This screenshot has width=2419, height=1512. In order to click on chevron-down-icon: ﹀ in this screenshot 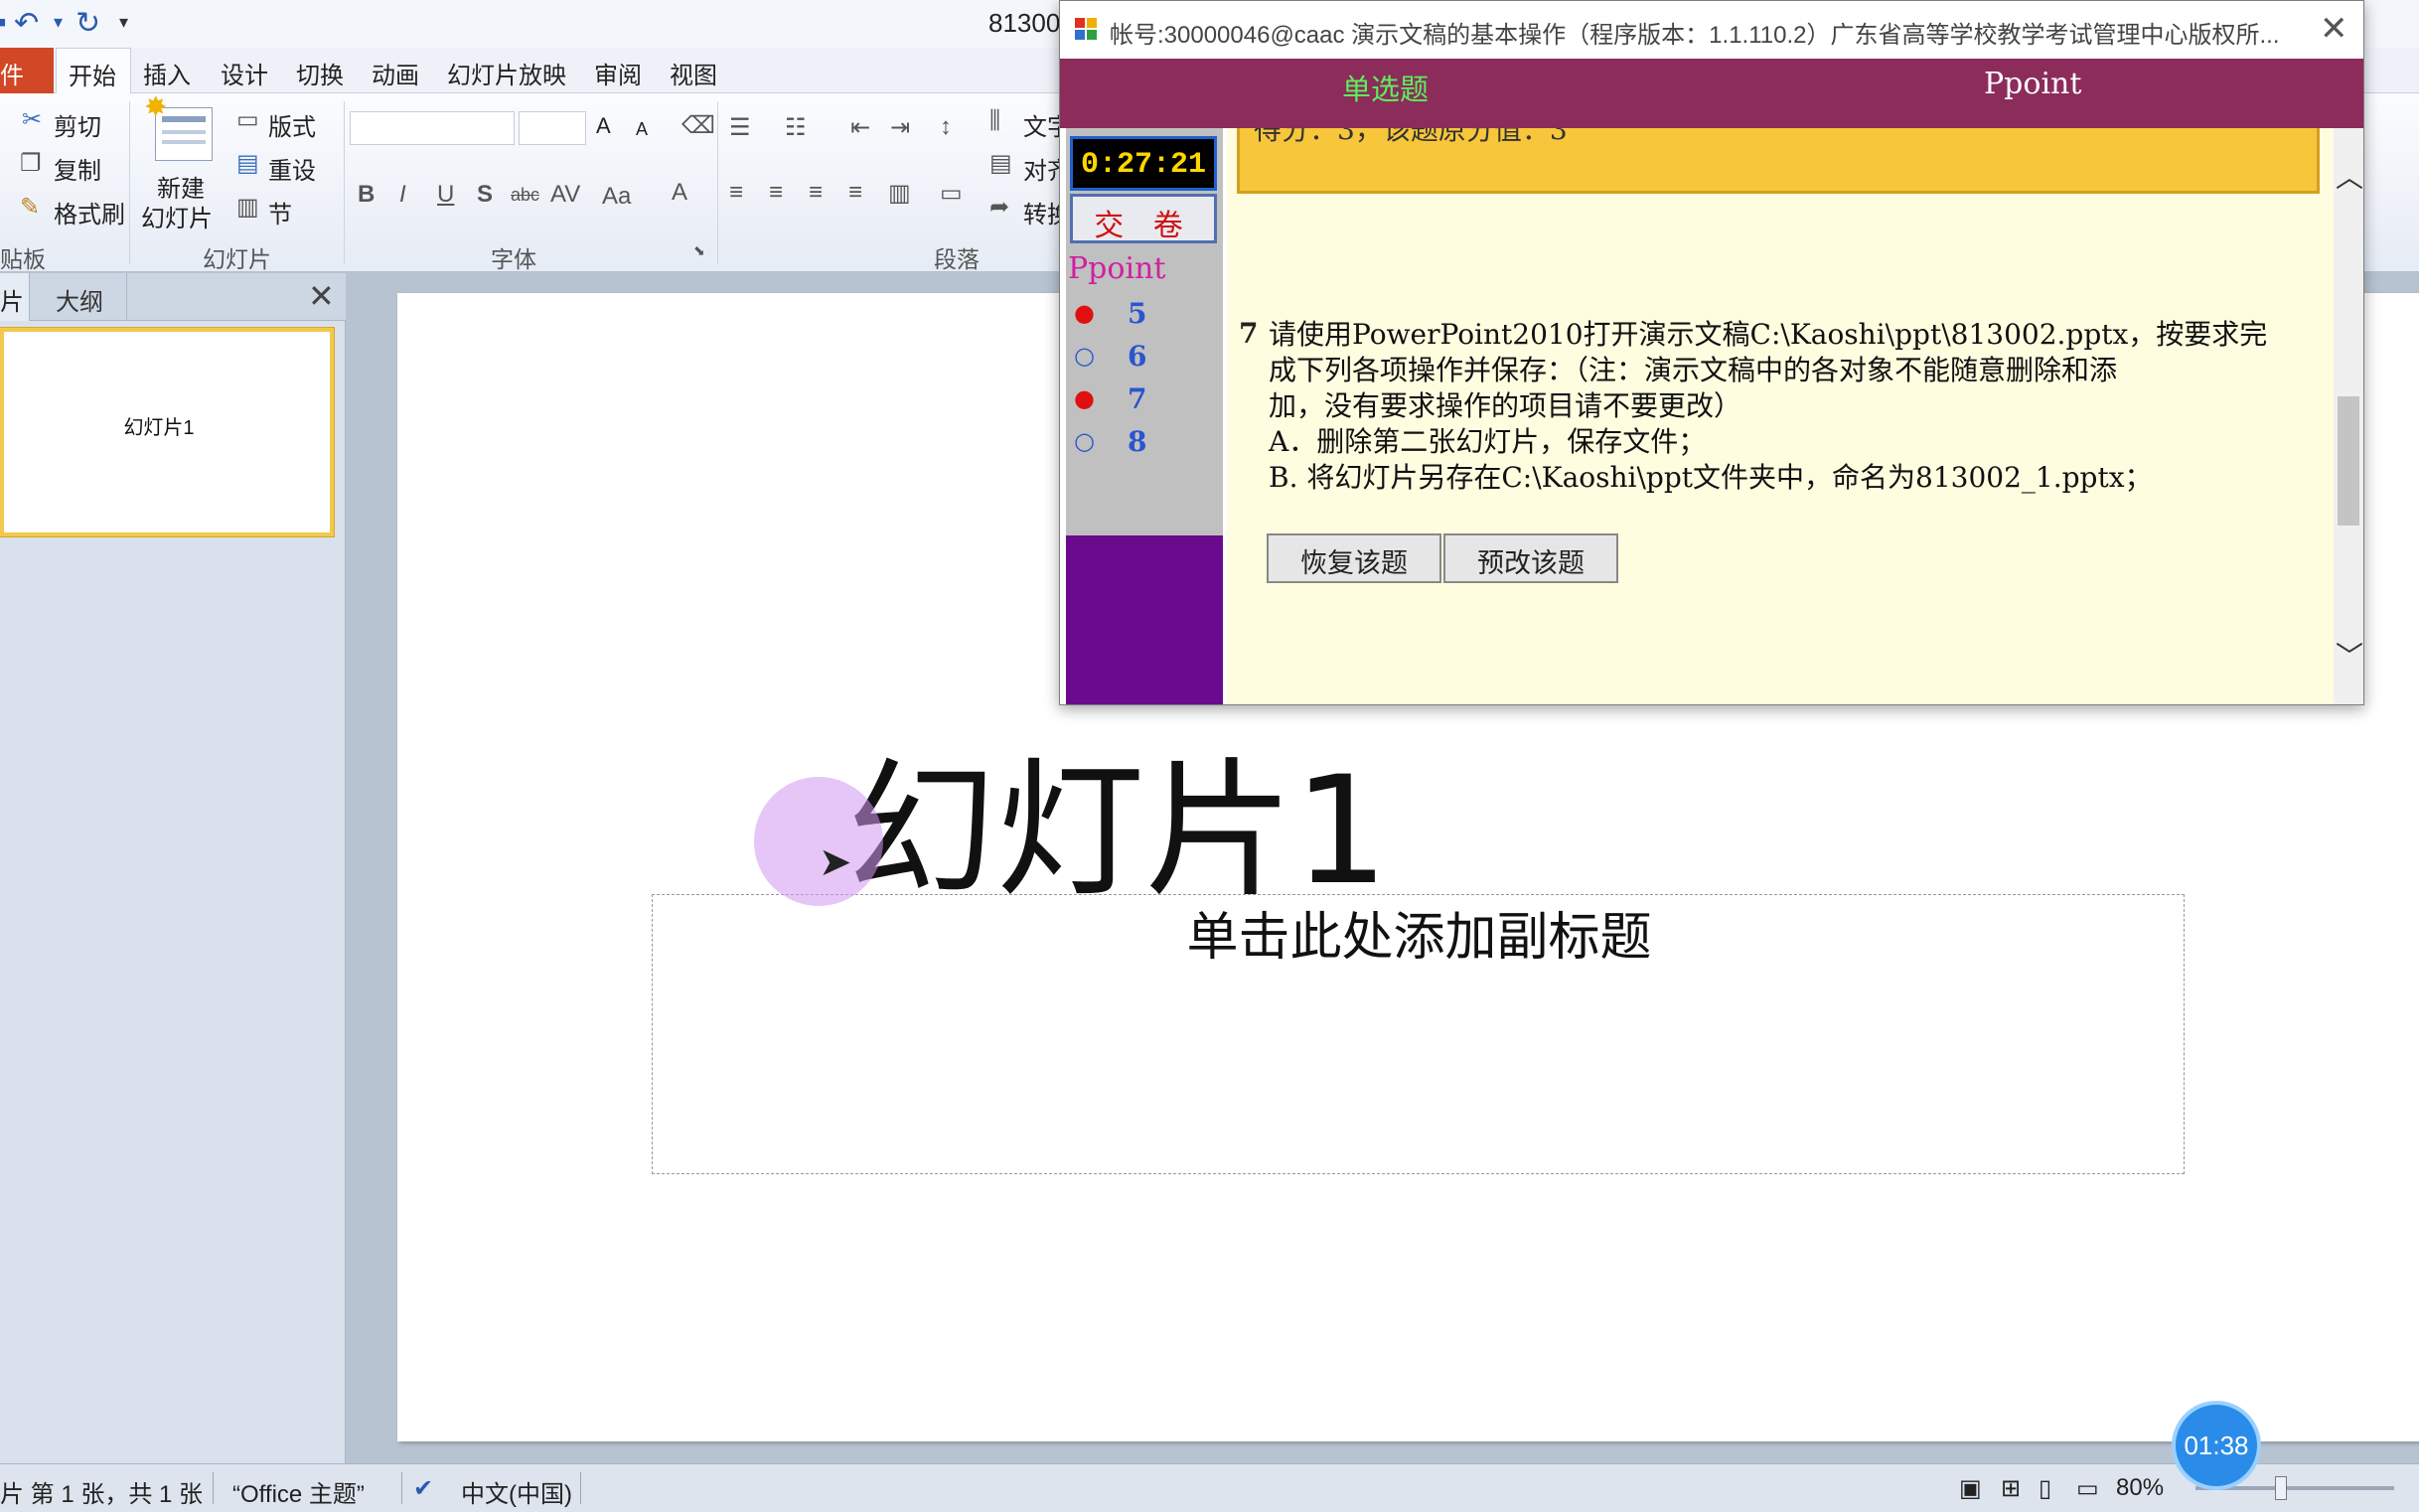, I will do `click(2349, 655)`.